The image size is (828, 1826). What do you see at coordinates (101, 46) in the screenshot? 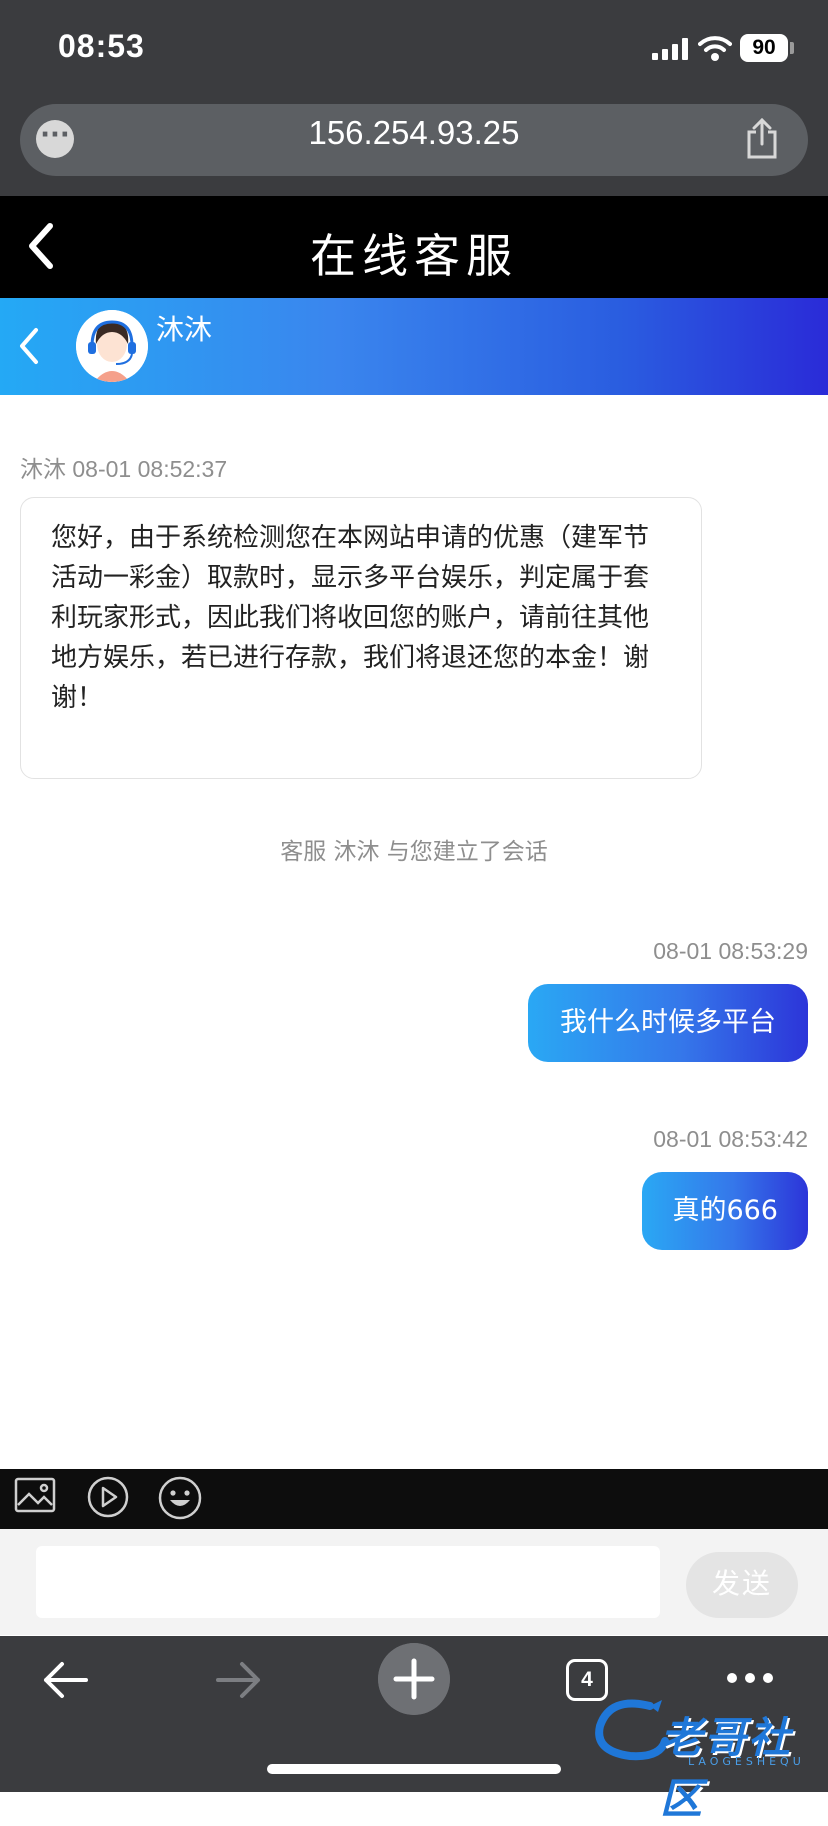
I see `status-time: 08:53` at bounding box center [101, 46].